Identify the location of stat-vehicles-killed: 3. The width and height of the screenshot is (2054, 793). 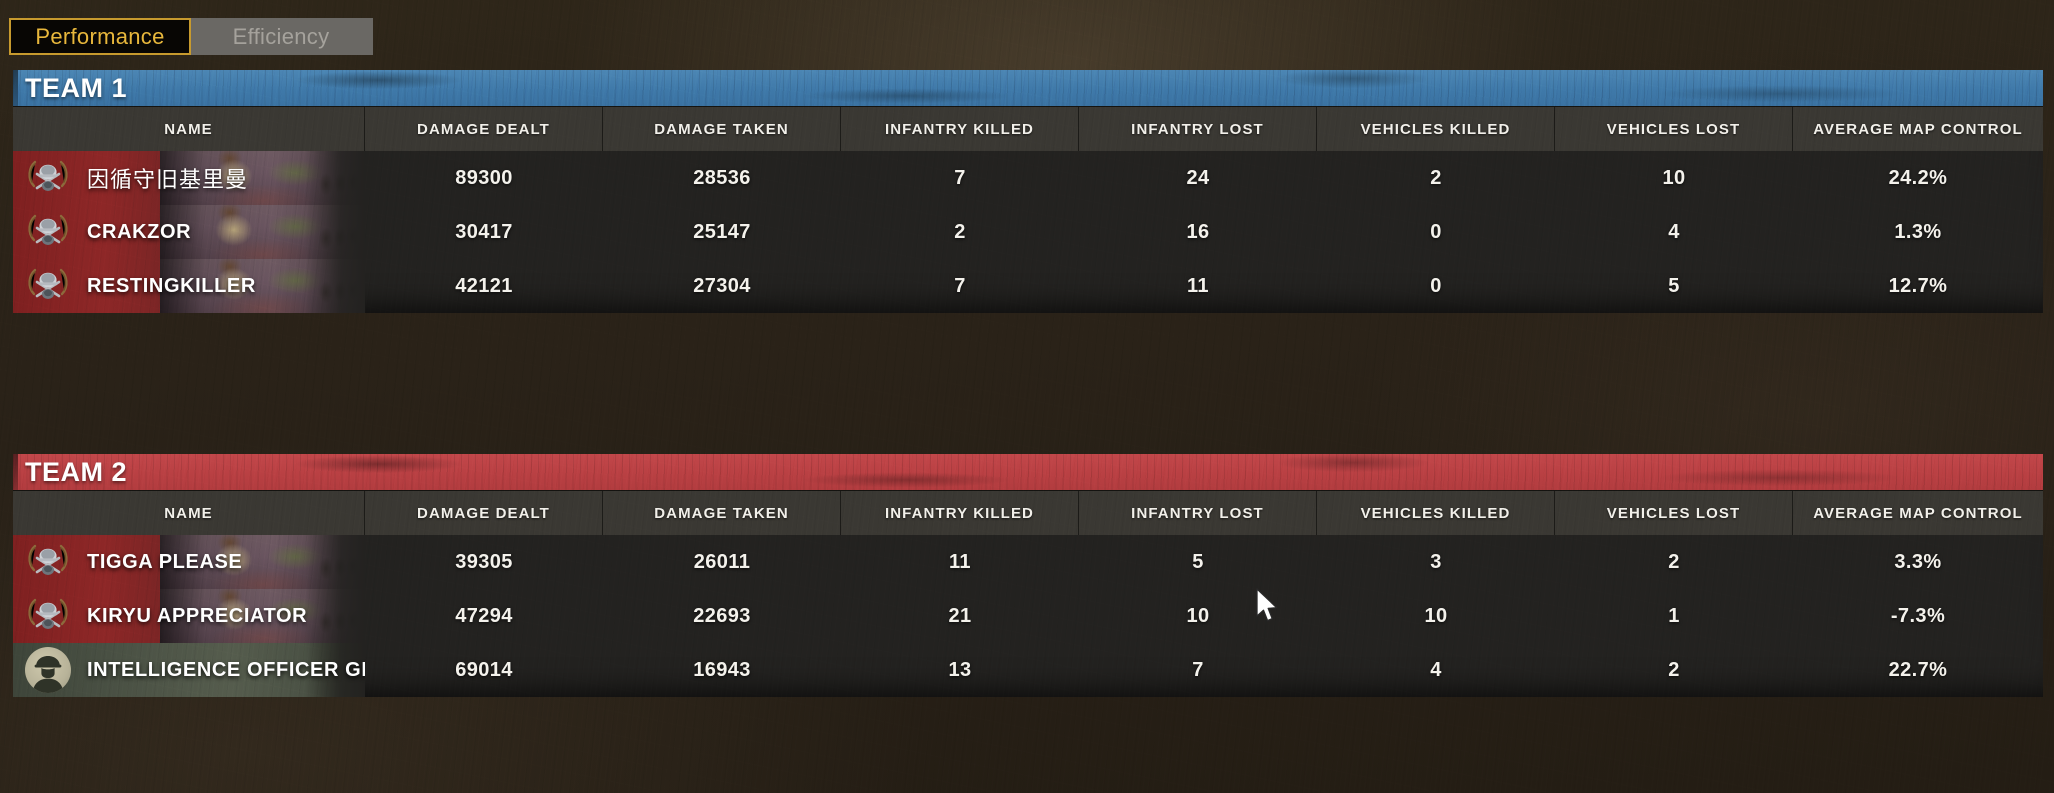
(1436, 561).